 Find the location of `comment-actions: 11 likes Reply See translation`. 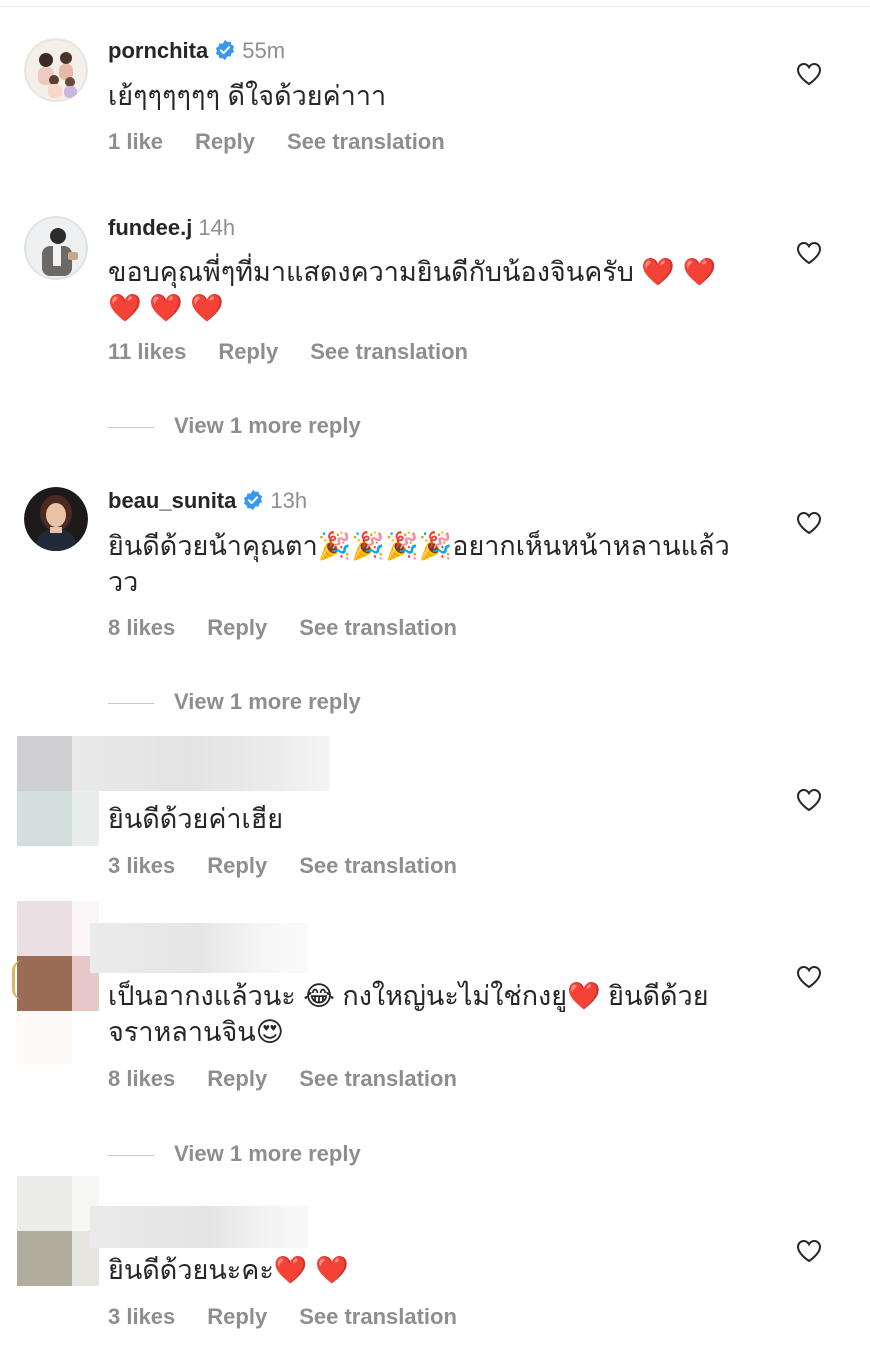

comment-actions: 11 likes Reply See translation is located at coordinates (304, 352).